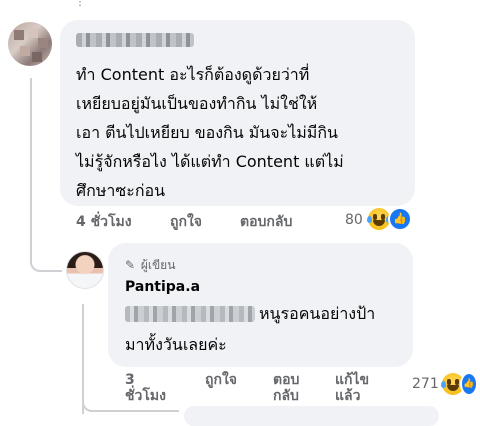 The image size is (480, 426). Describe the element at coordinates (425, 384) in the screenshot. I see `reply-reaction-count: 271` at that location.